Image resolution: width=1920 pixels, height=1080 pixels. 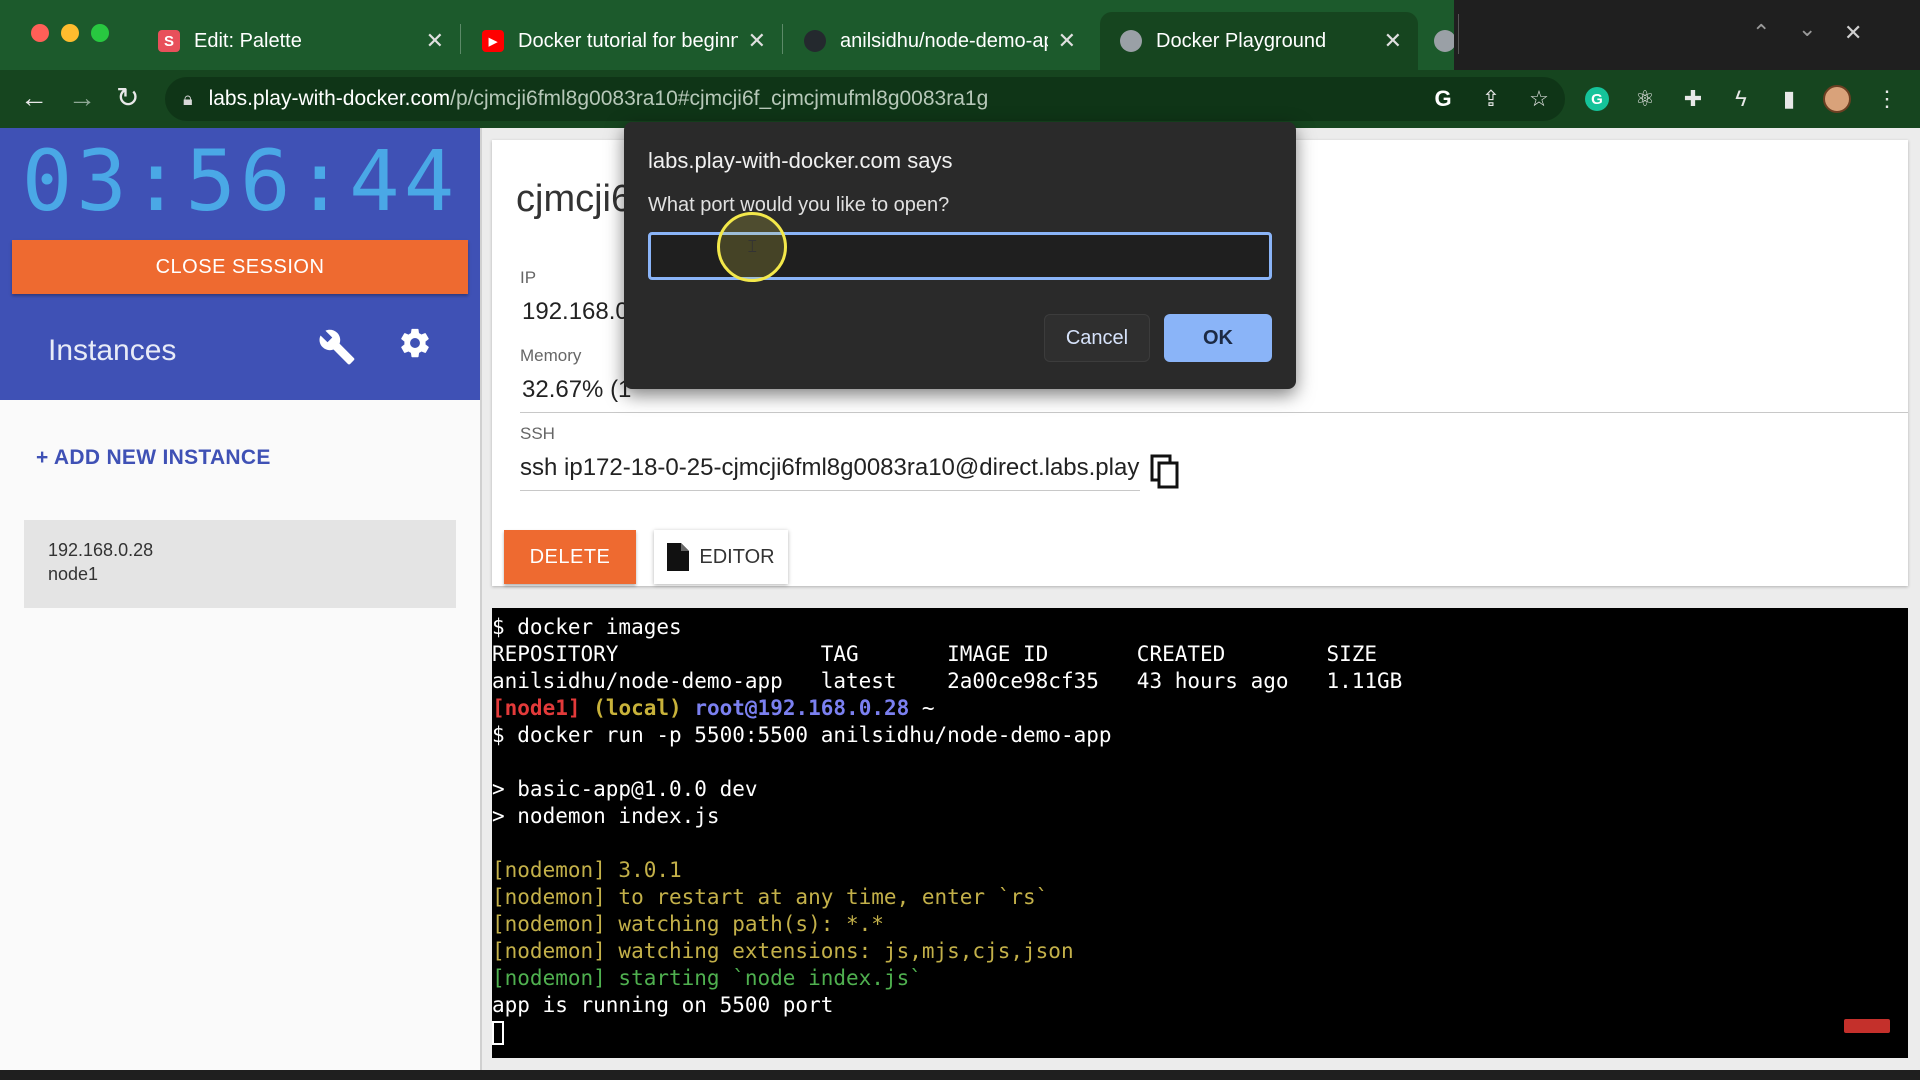 I want to click on terminal-text: REPOSITORY TAG IMAGE ID CREATED SIZE, so click(x=935, y=654).